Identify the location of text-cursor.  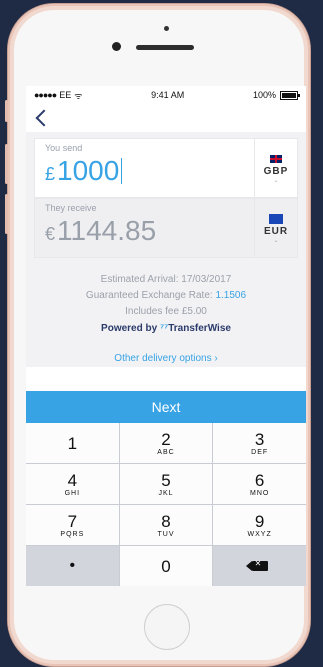
(122, 171).